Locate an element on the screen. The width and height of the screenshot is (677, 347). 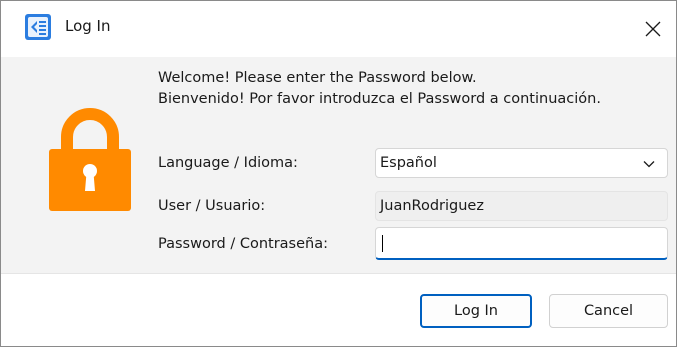
user-label: User / Usuario: is located at coordinates (212, 206).